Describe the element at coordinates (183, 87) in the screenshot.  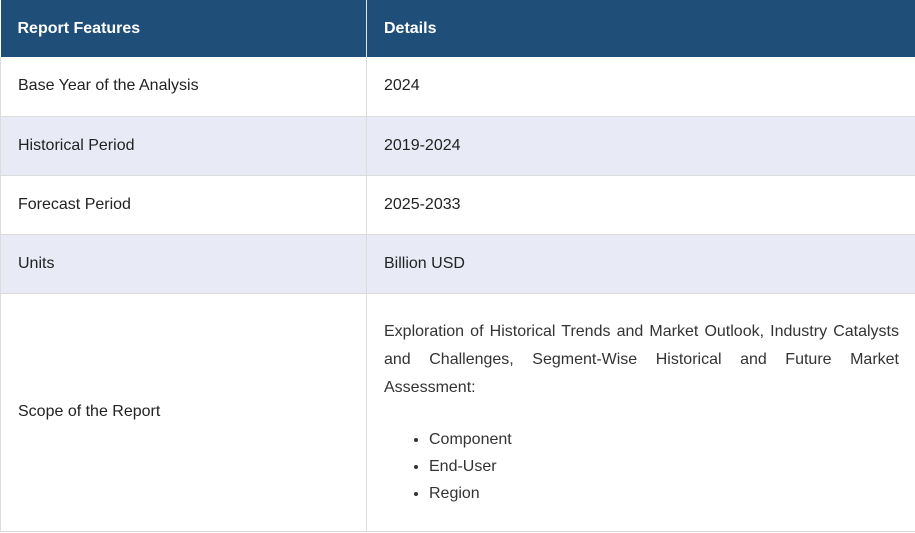
I see `feature-cell: Base Year of the Analysis` at that location.